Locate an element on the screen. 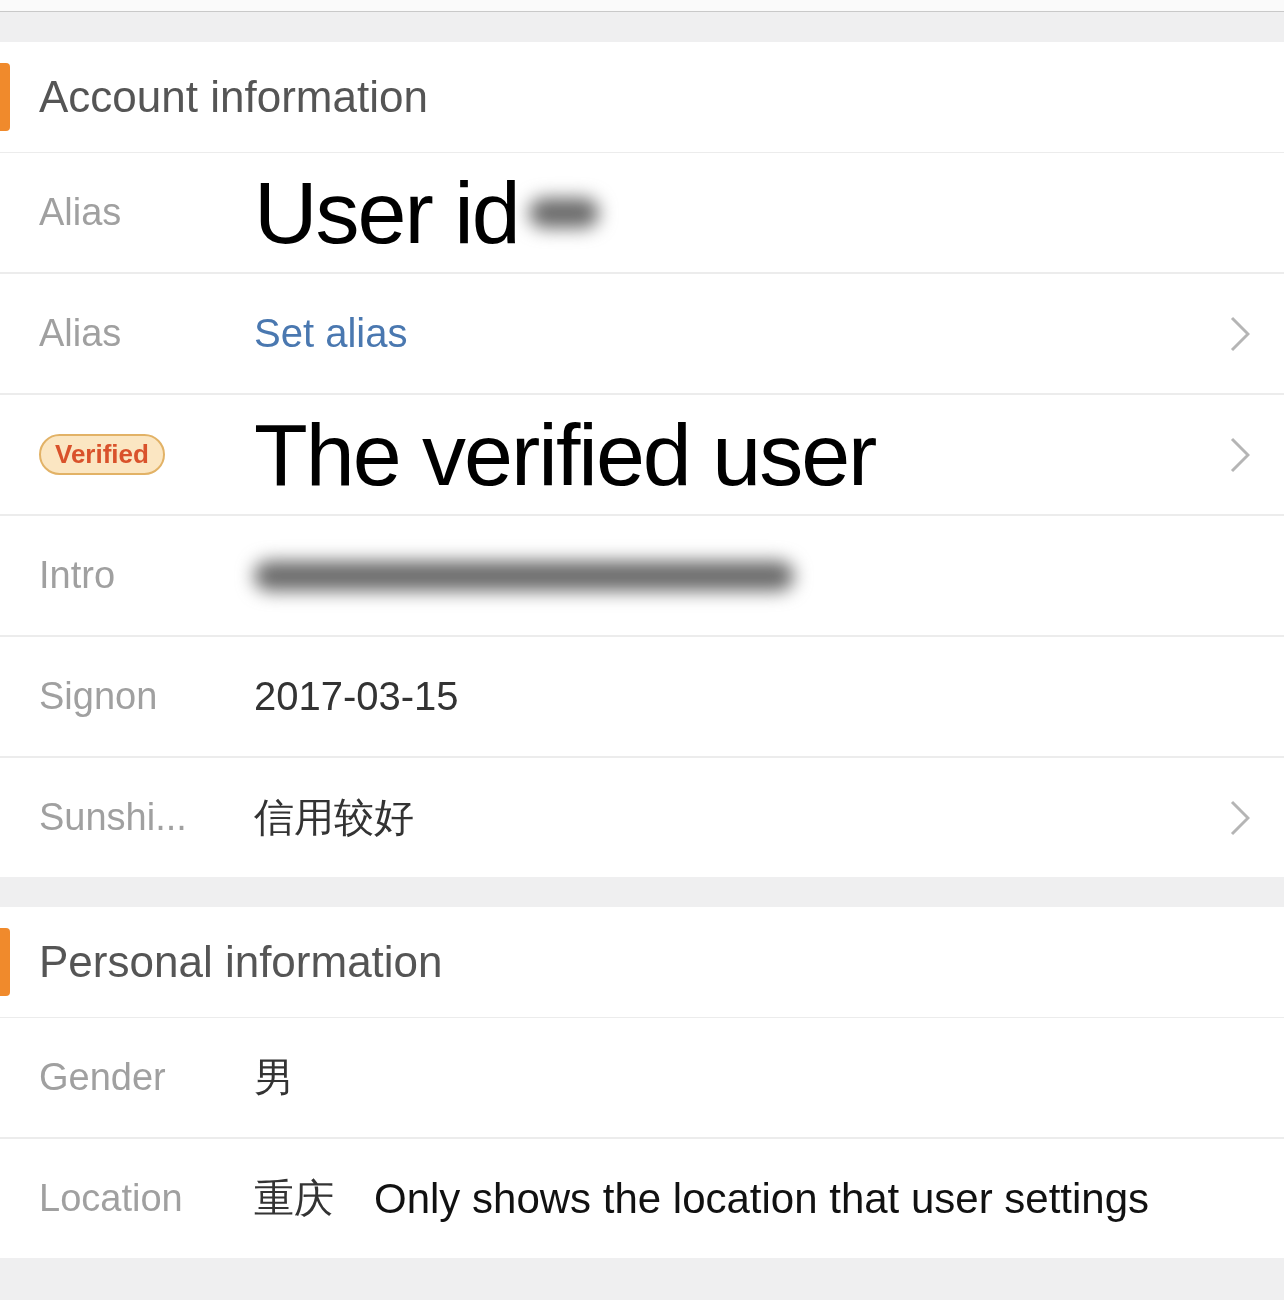  annotation-text: The verified user is located at coordinates (565, 454).